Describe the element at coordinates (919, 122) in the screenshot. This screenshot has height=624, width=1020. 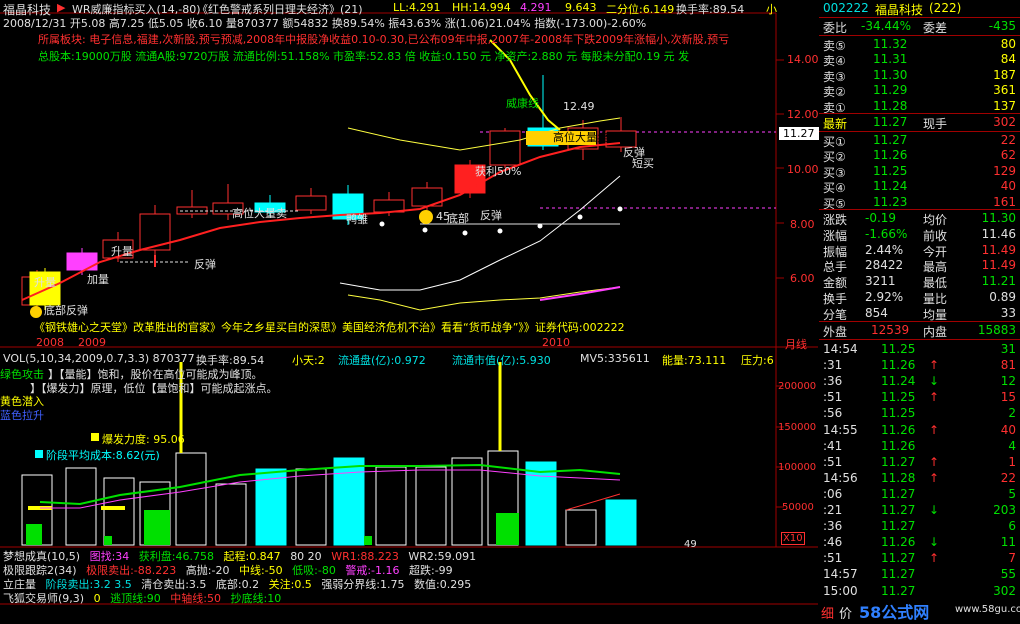
I see `latest-row: 最新 11.27 现手 302` at that location.